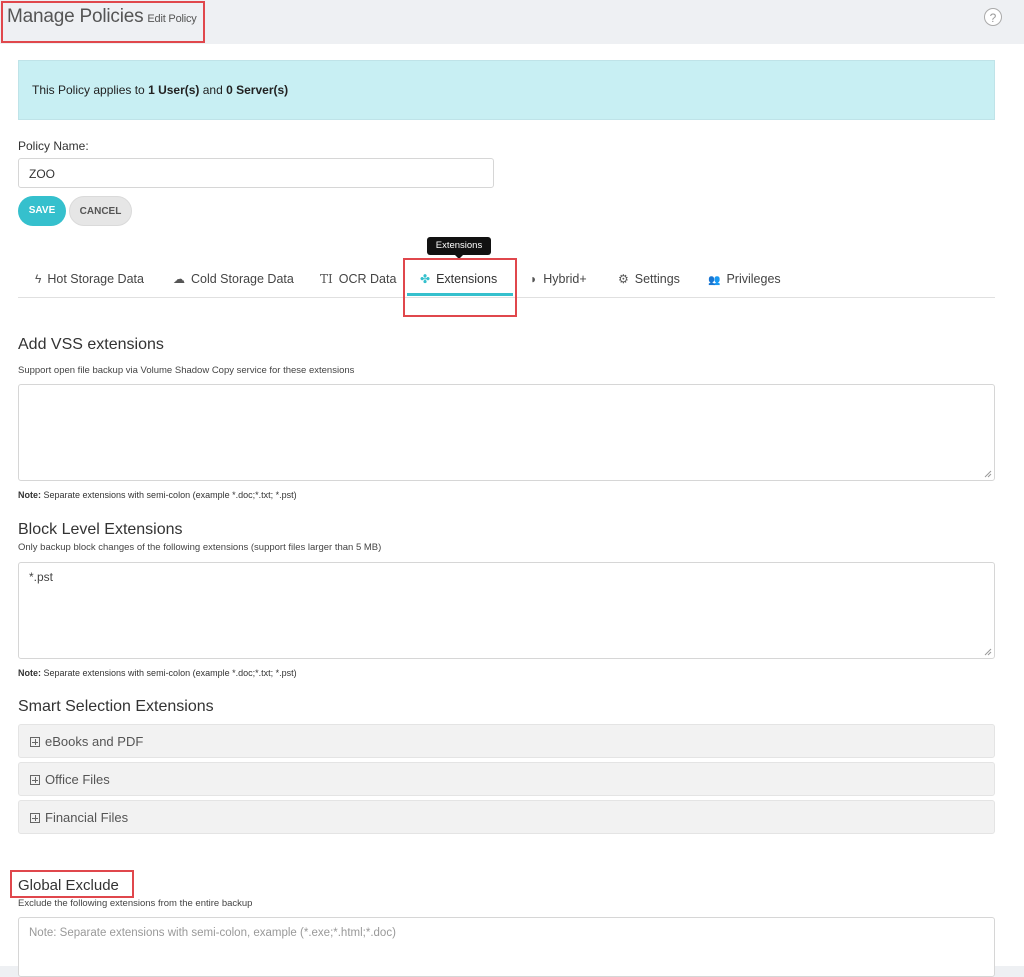 Image resolution: width=1024 pixels, height=977 pixels. I want to click on extensions-tooltip: Extensions, so click(459, 246).